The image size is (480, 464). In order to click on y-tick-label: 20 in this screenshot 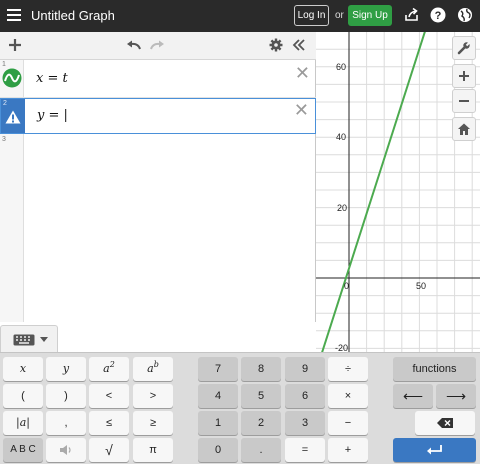, I will do `click(342, 208)`.